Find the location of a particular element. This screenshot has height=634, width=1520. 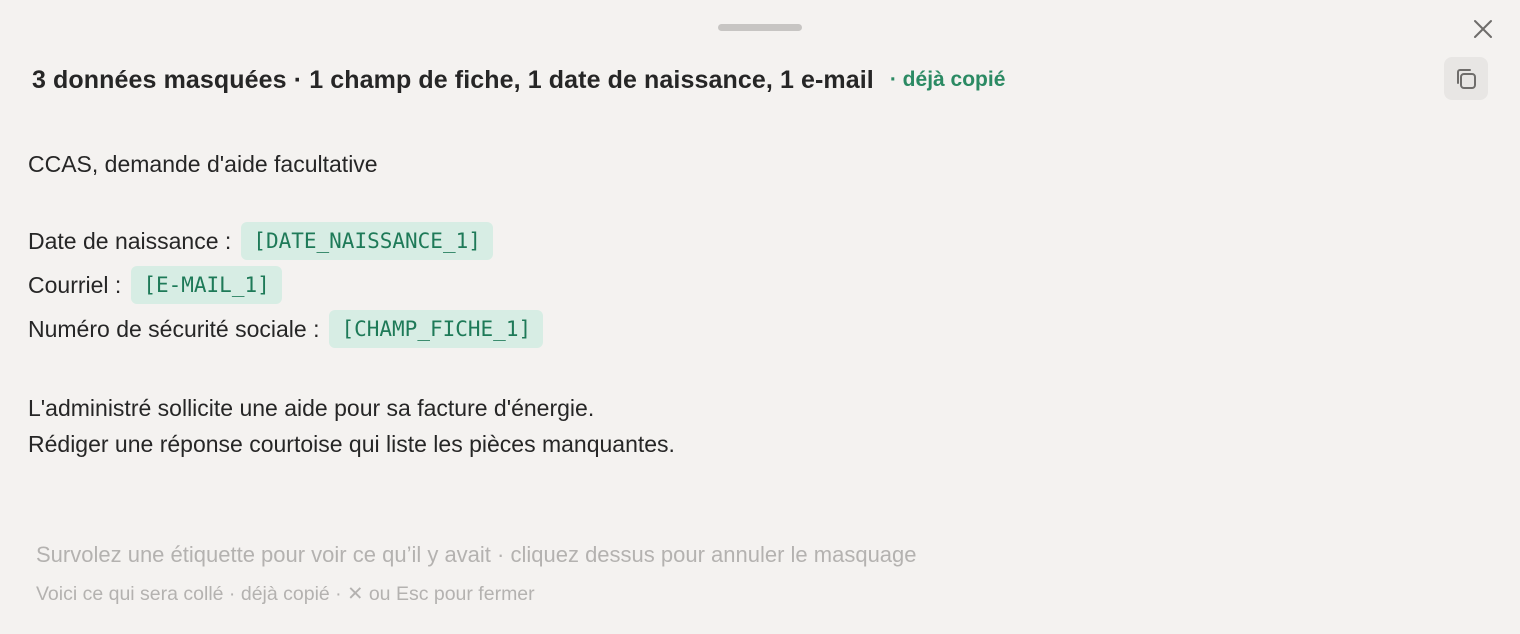

copy-icon is located at coordinates (1466, 78).